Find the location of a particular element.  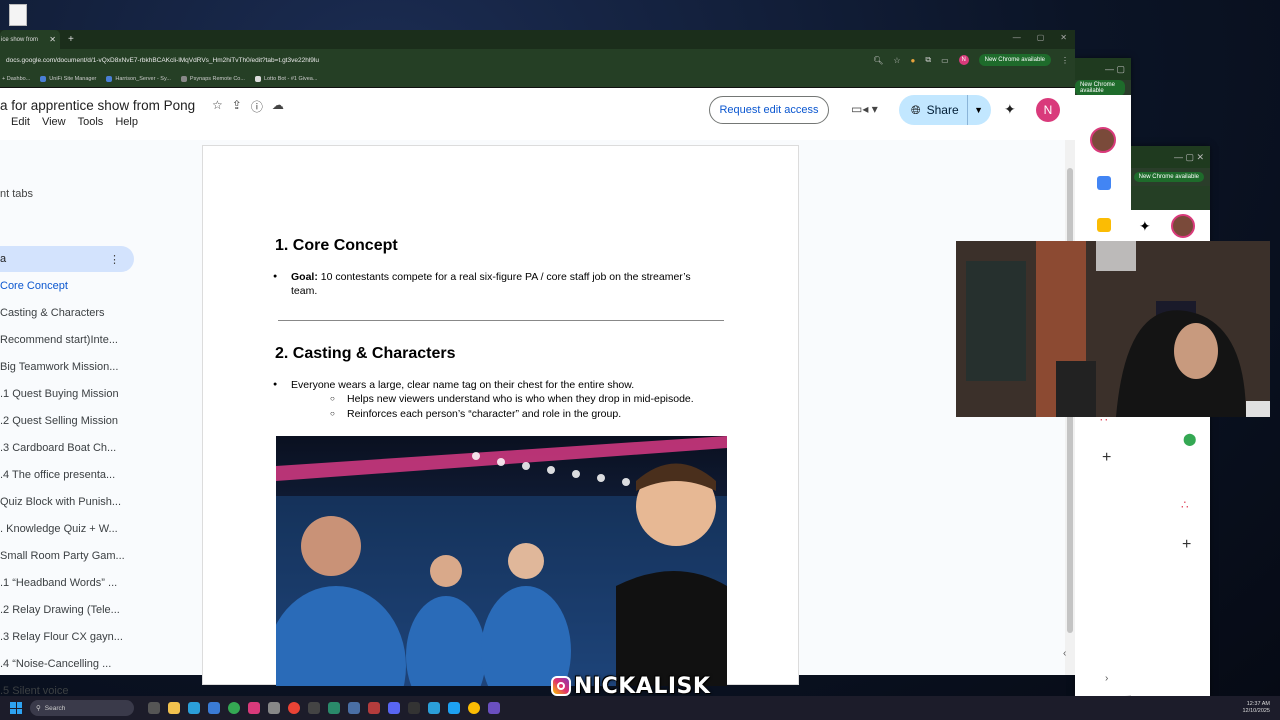

windows-start-icon is located at coordinates (16, 708).